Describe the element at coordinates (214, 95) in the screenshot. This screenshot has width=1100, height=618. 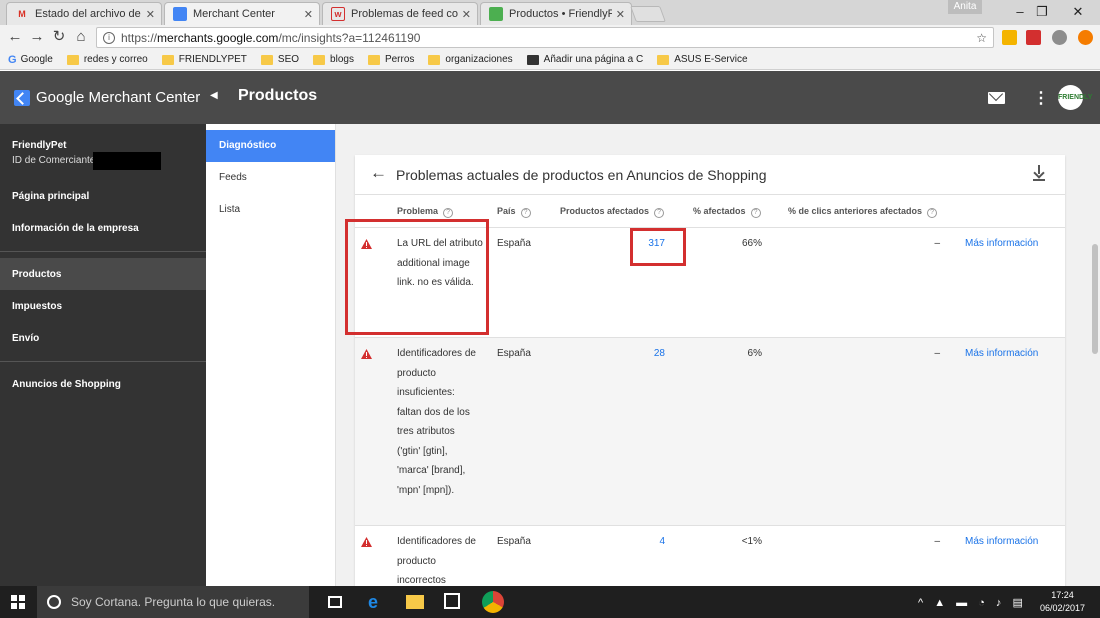
I see `collapse-menu-icon: ◀` at that location.